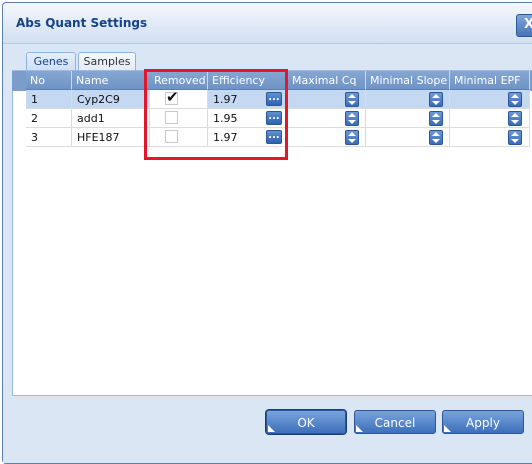 The image size is (532, 464). Describe the element at coordinates (527, 24) in the screenshot. I see `close-icon: X` at that location.